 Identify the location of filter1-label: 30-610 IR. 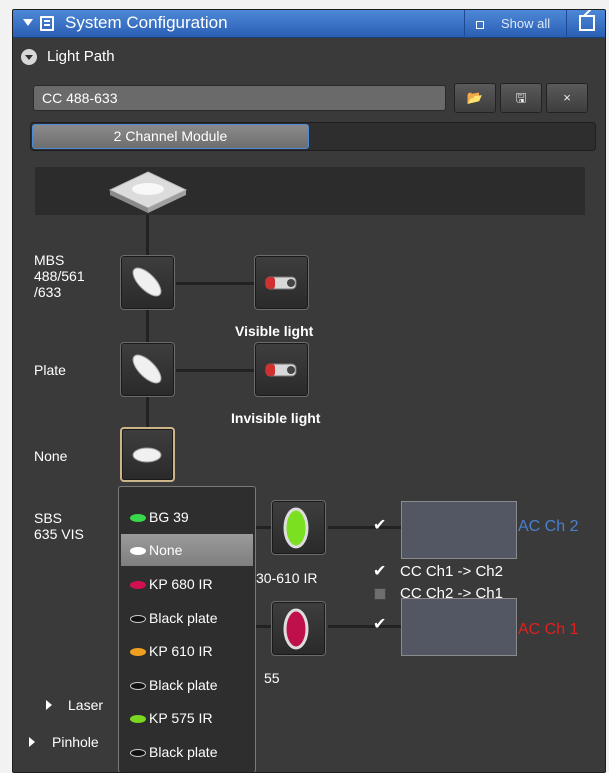
(287, 578).